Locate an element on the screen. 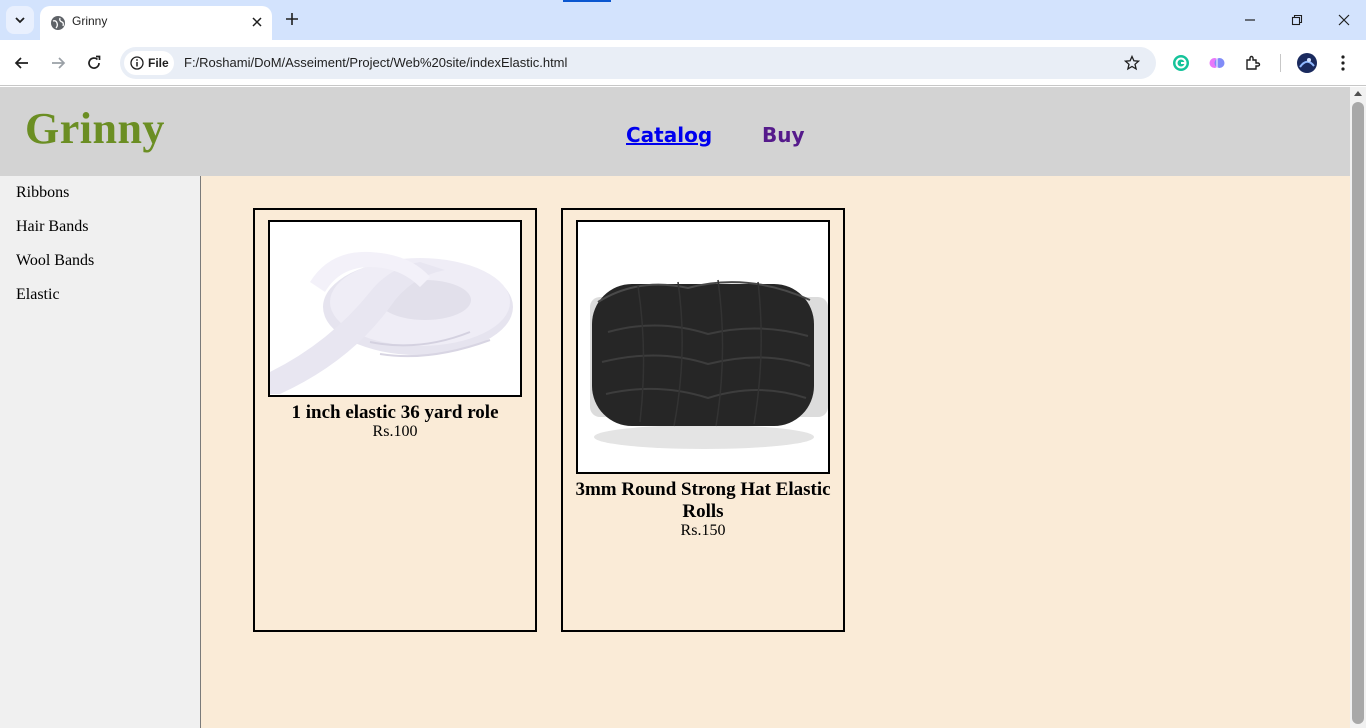 This screenshot has width=1366, height=728. minimize-button is located at coordinates (1250, 20).